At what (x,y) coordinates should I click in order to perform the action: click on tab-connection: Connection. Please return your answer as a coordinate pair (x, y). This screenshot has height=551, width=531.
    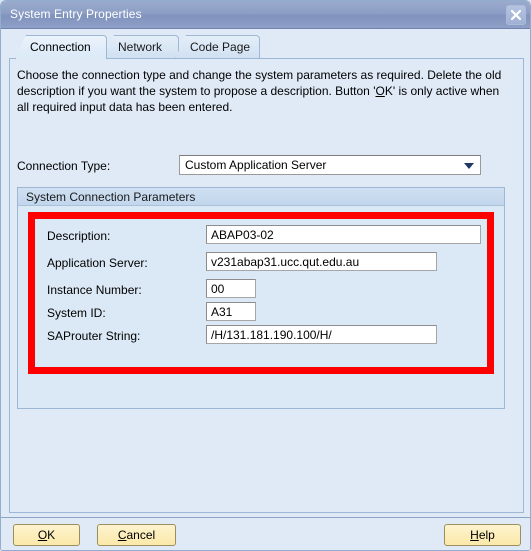
    Looking at the image, I should click on (61, 47).